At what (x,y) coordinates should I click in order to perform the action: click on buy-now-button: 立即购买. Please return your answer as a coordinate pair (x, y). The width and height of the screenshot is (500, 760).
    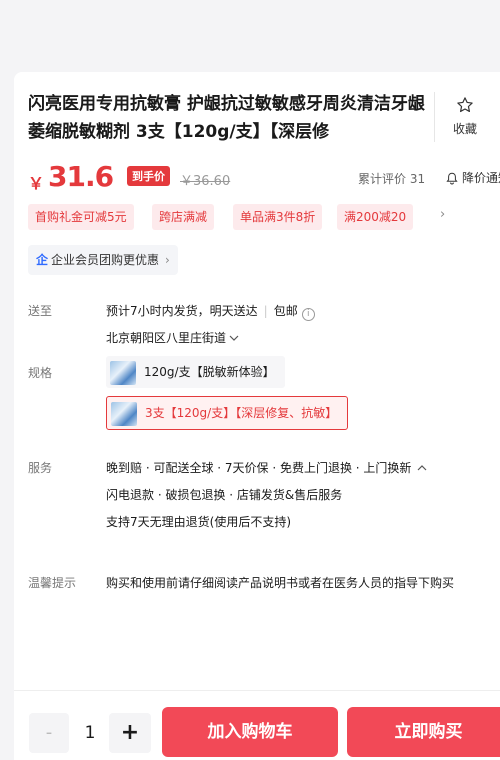
    Looking at the image, I should click on (423, 732).